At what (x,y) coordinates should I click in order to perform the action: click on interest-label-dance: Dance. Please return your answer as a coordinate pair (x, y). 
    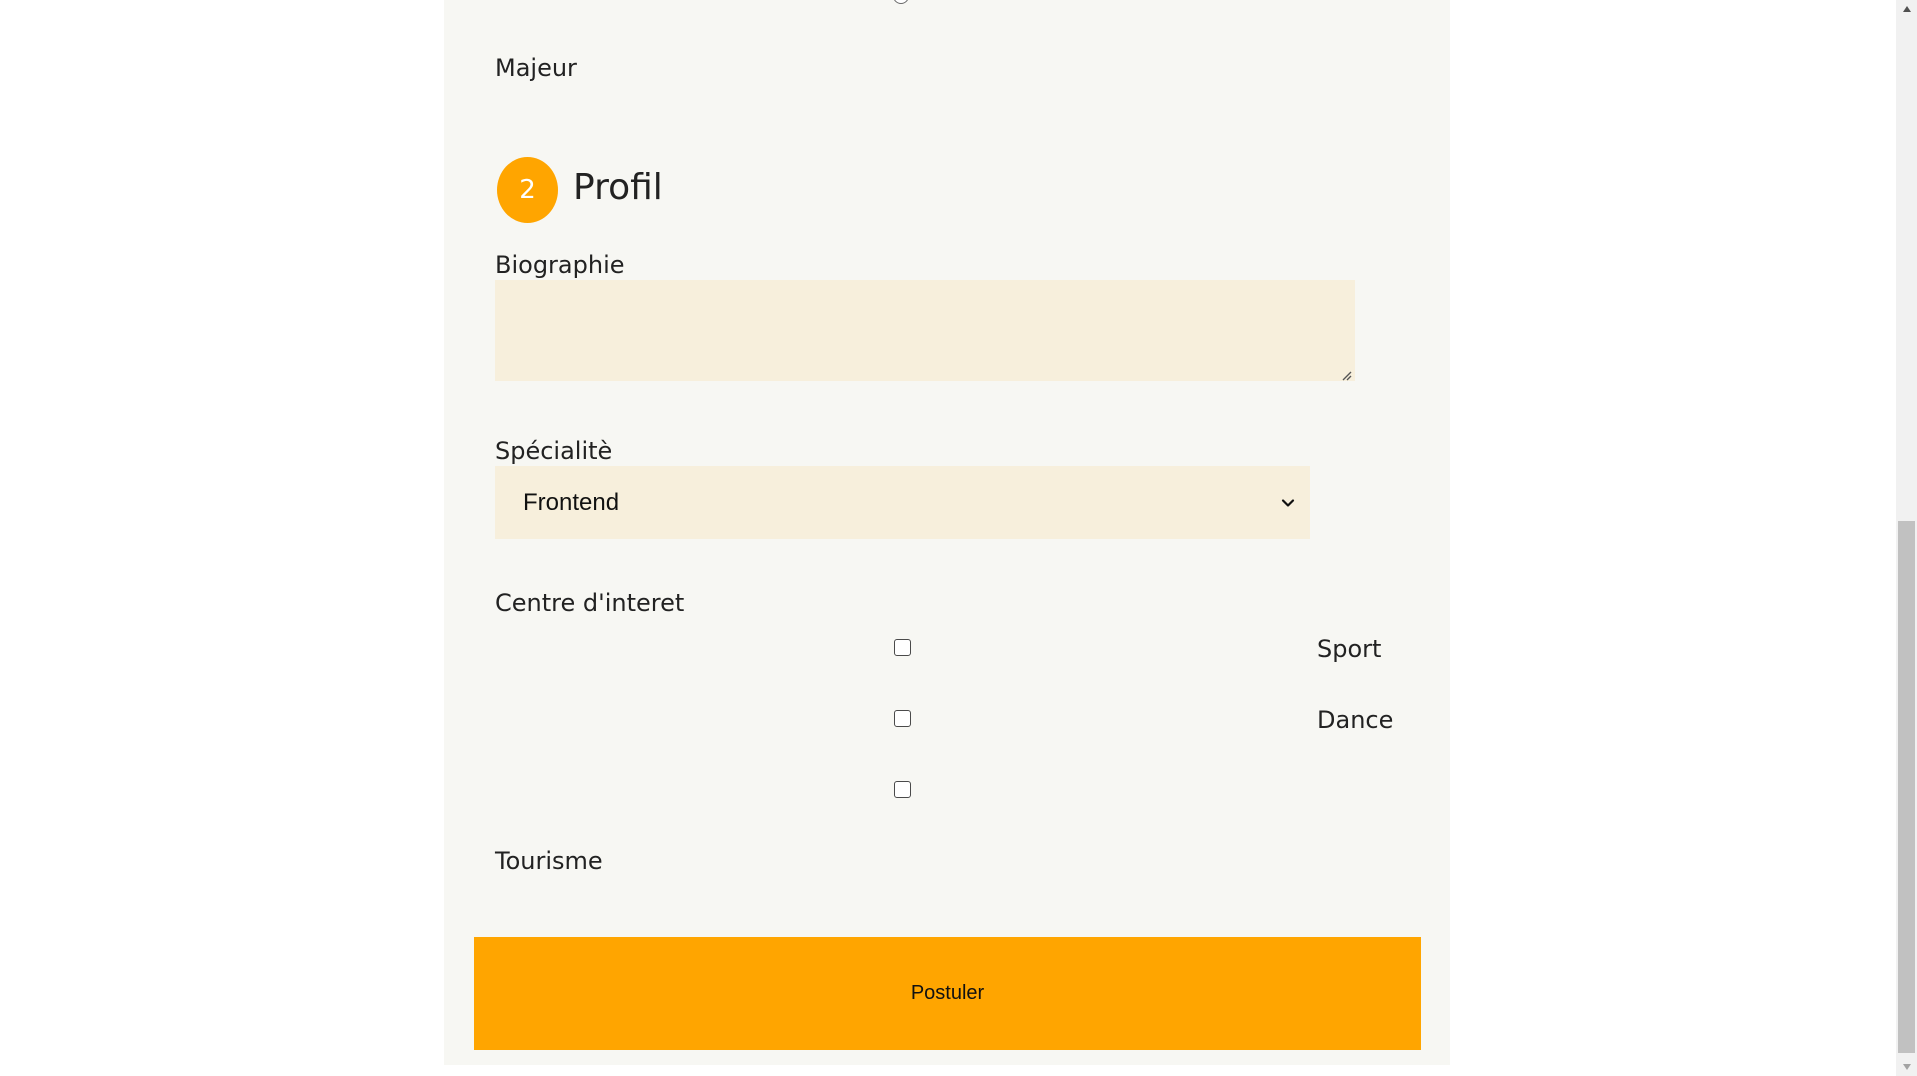
    Looking at the image, I should click on (1355, 720).